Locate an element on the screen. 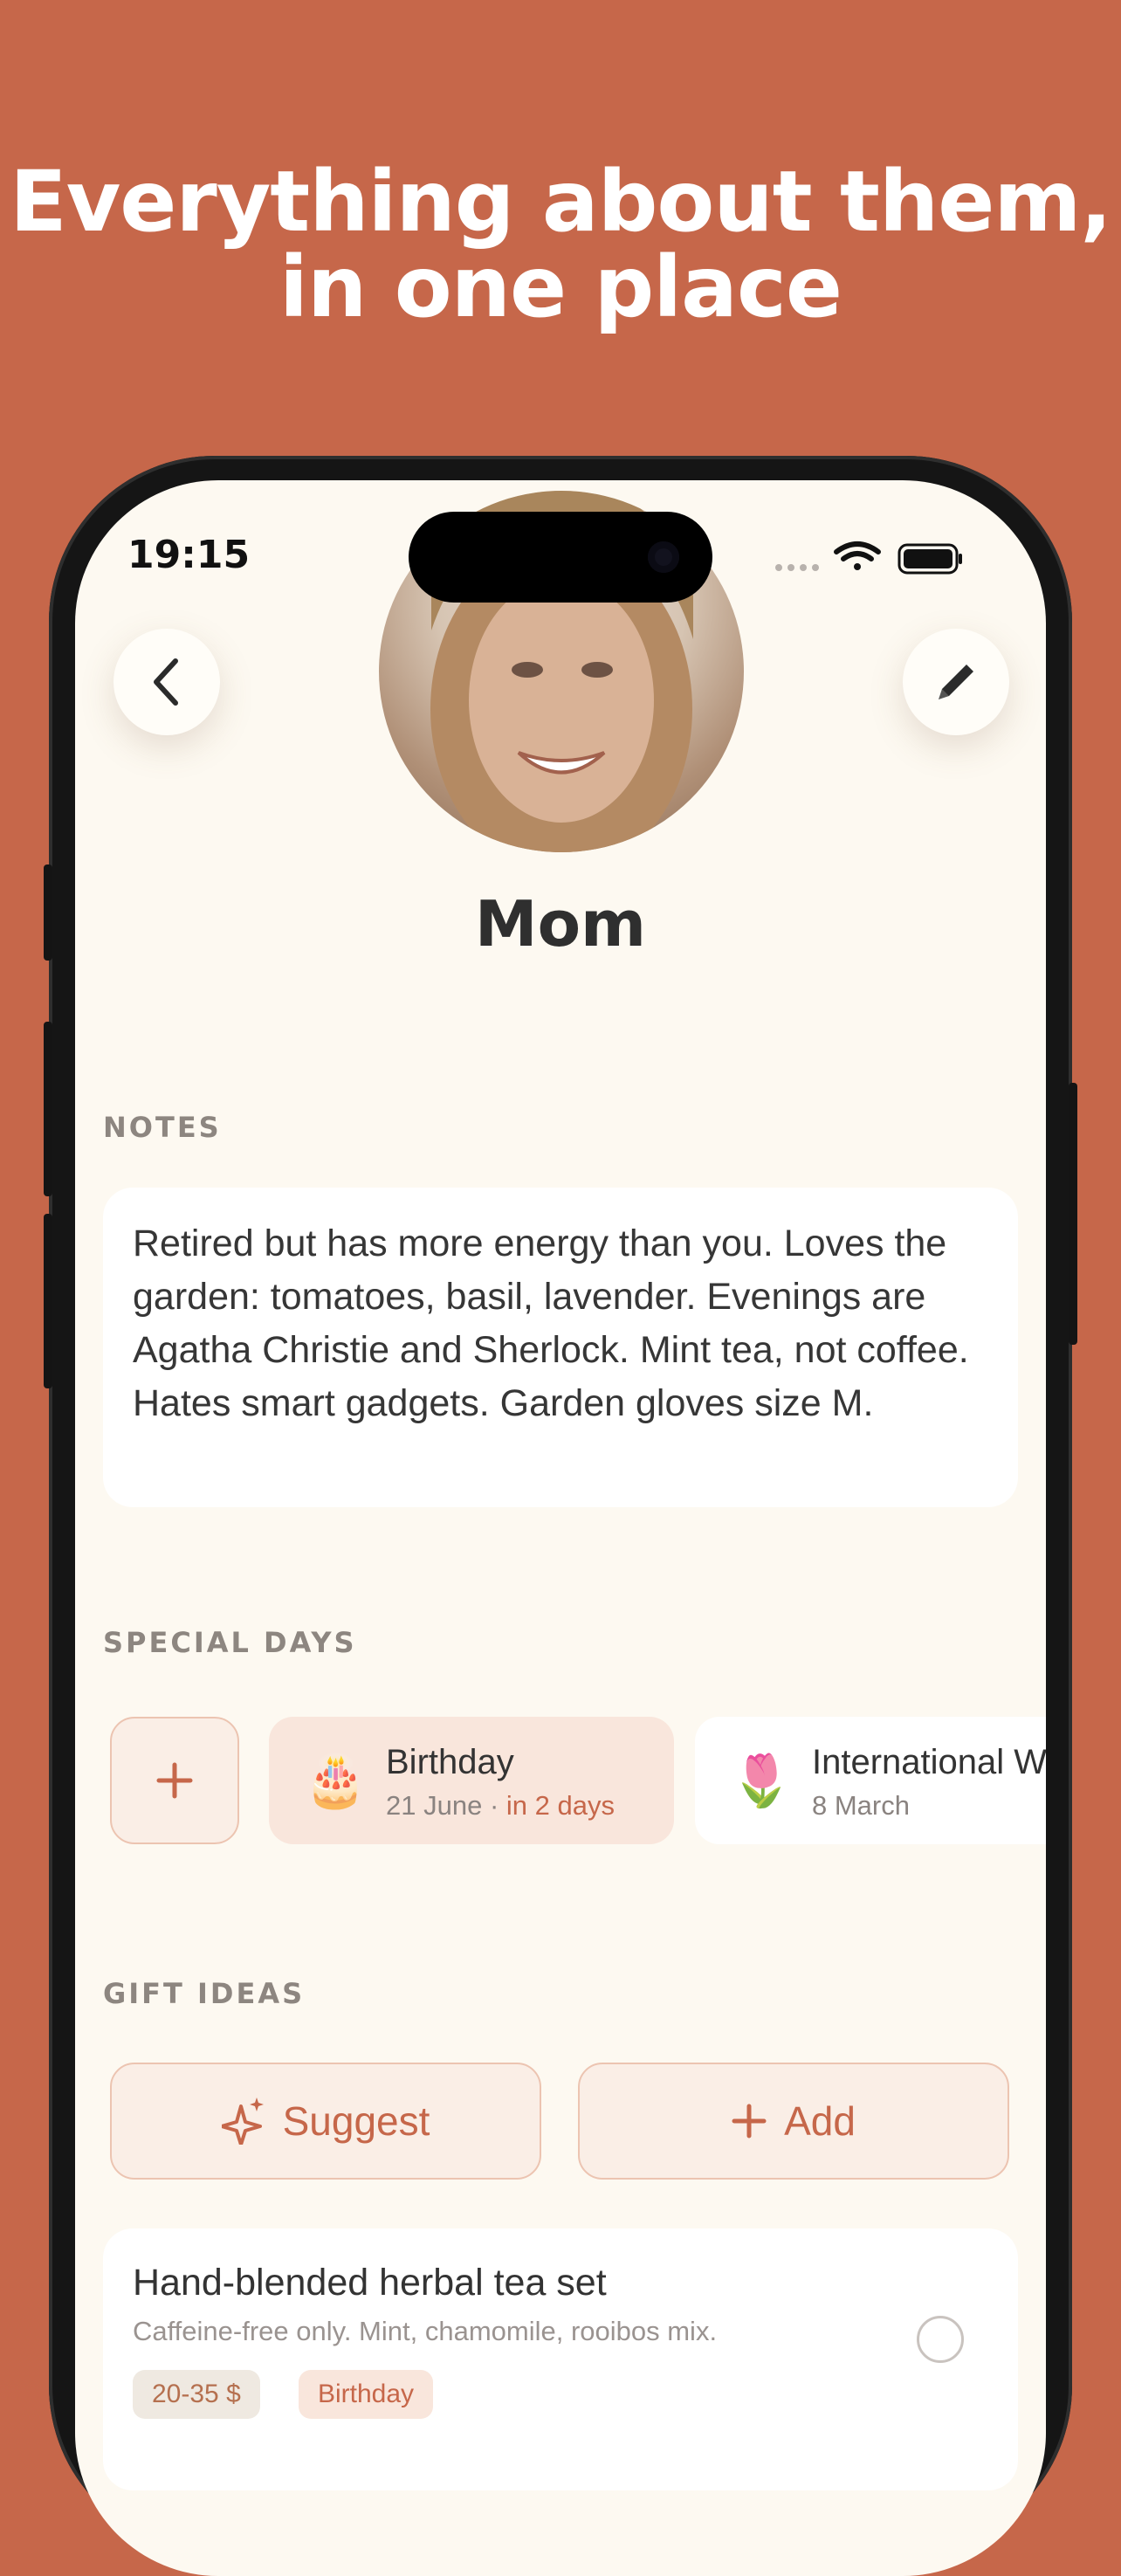  phone-power-button is located at coordinates (1073, 1214).